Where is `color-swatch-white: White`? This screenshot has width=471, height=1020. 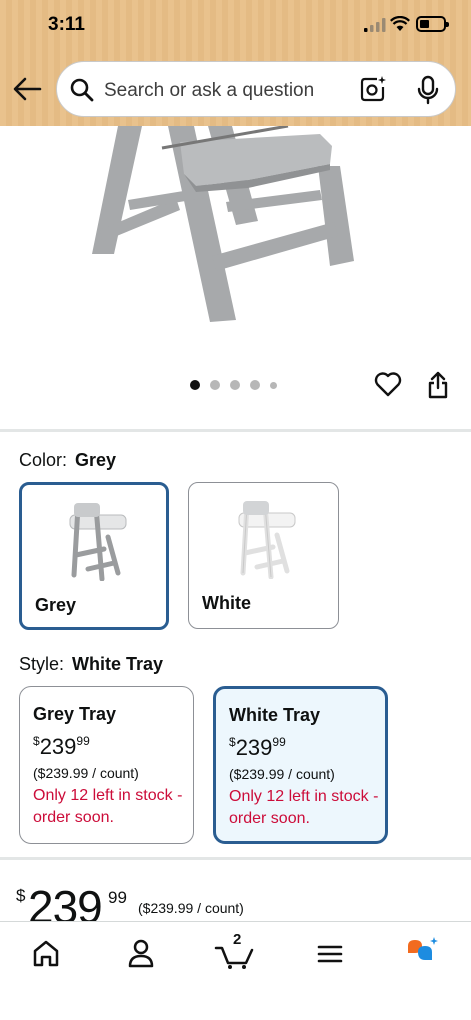
color-swatch-white: White is located at coordinates (263, 555).